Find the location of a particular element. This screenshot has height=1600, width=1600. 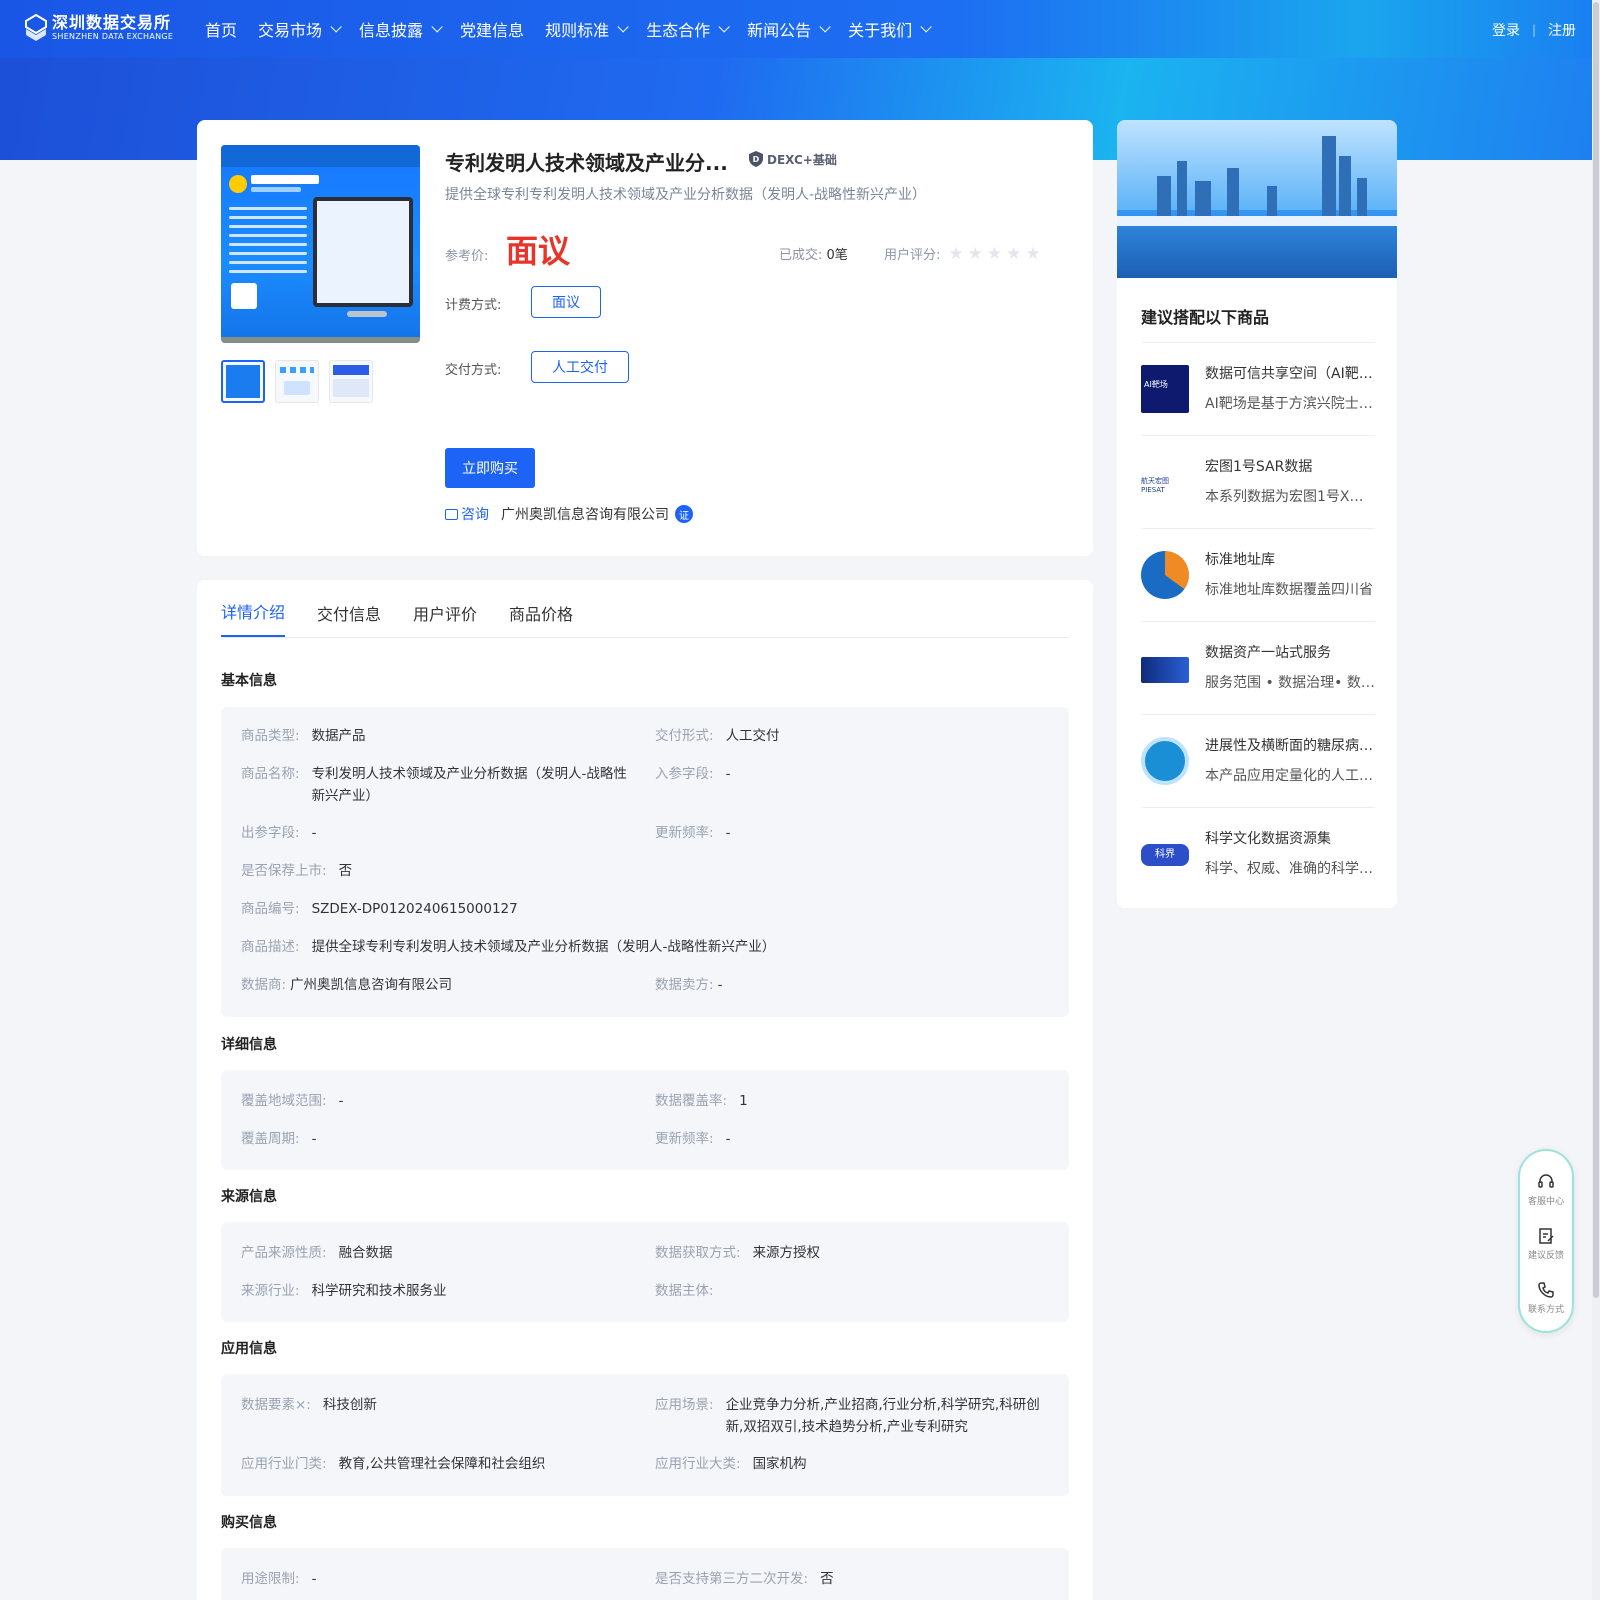

nav-about: 关于我们 is located at coordinates (890, 29).